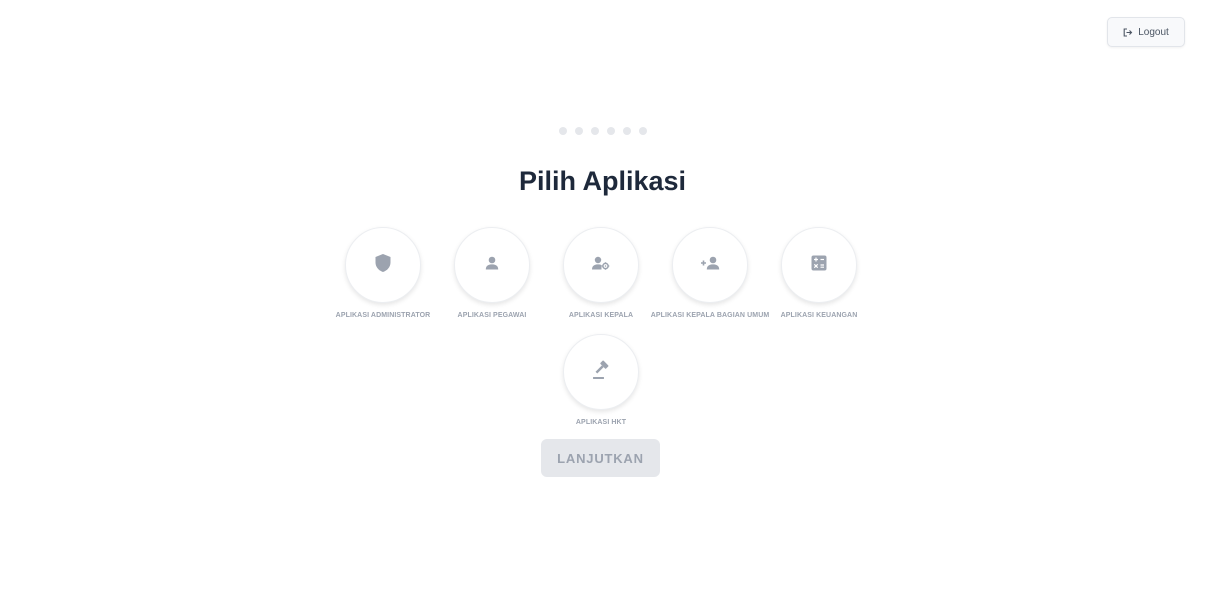 This screenshot has height=603, width=1205. I want to click on app-option-label: APLIKASI KEUANGAN, so click(819, 315).